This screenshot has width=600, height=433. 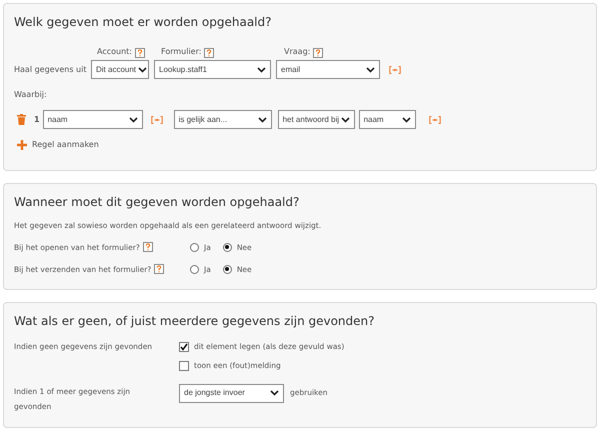 I want to click on section-title: Welk gegeven moet er worden opgehaald?, so click(x=143, y=22).